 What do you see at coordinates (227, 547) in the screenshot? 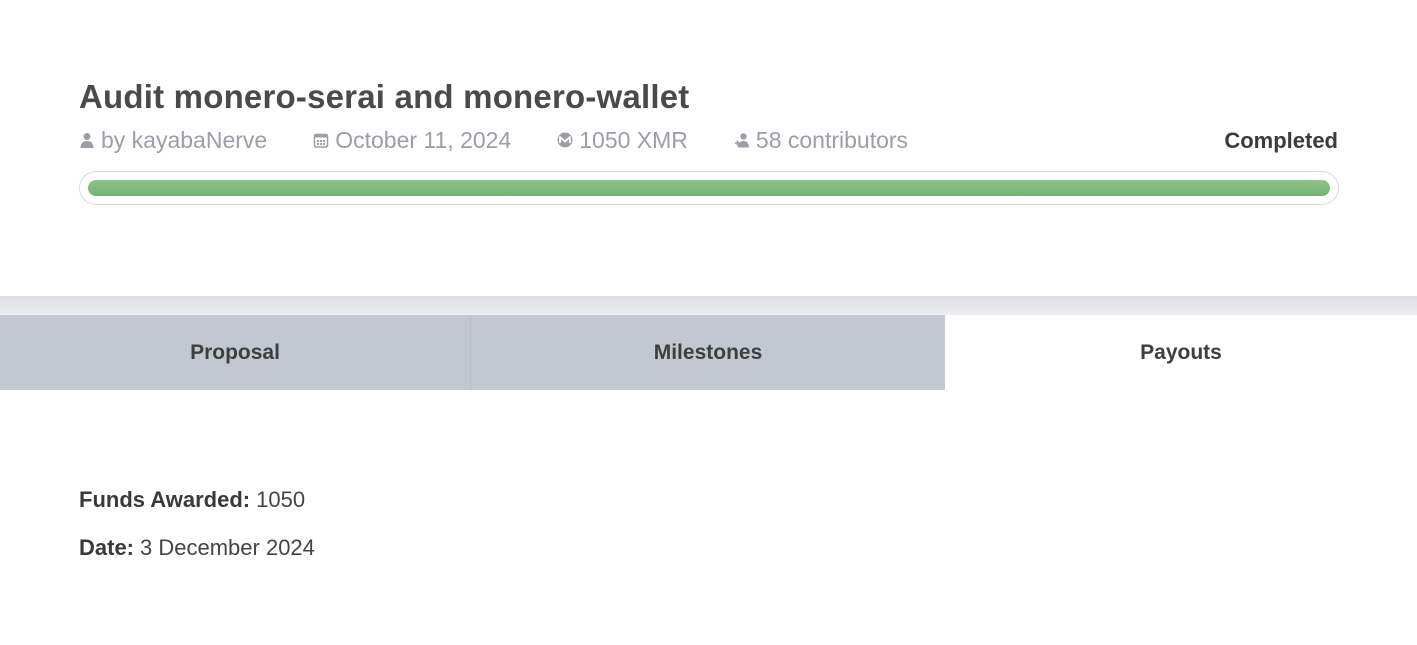
I see `payout-date-value: 3 December 2024` at bounding box center [227, 547].